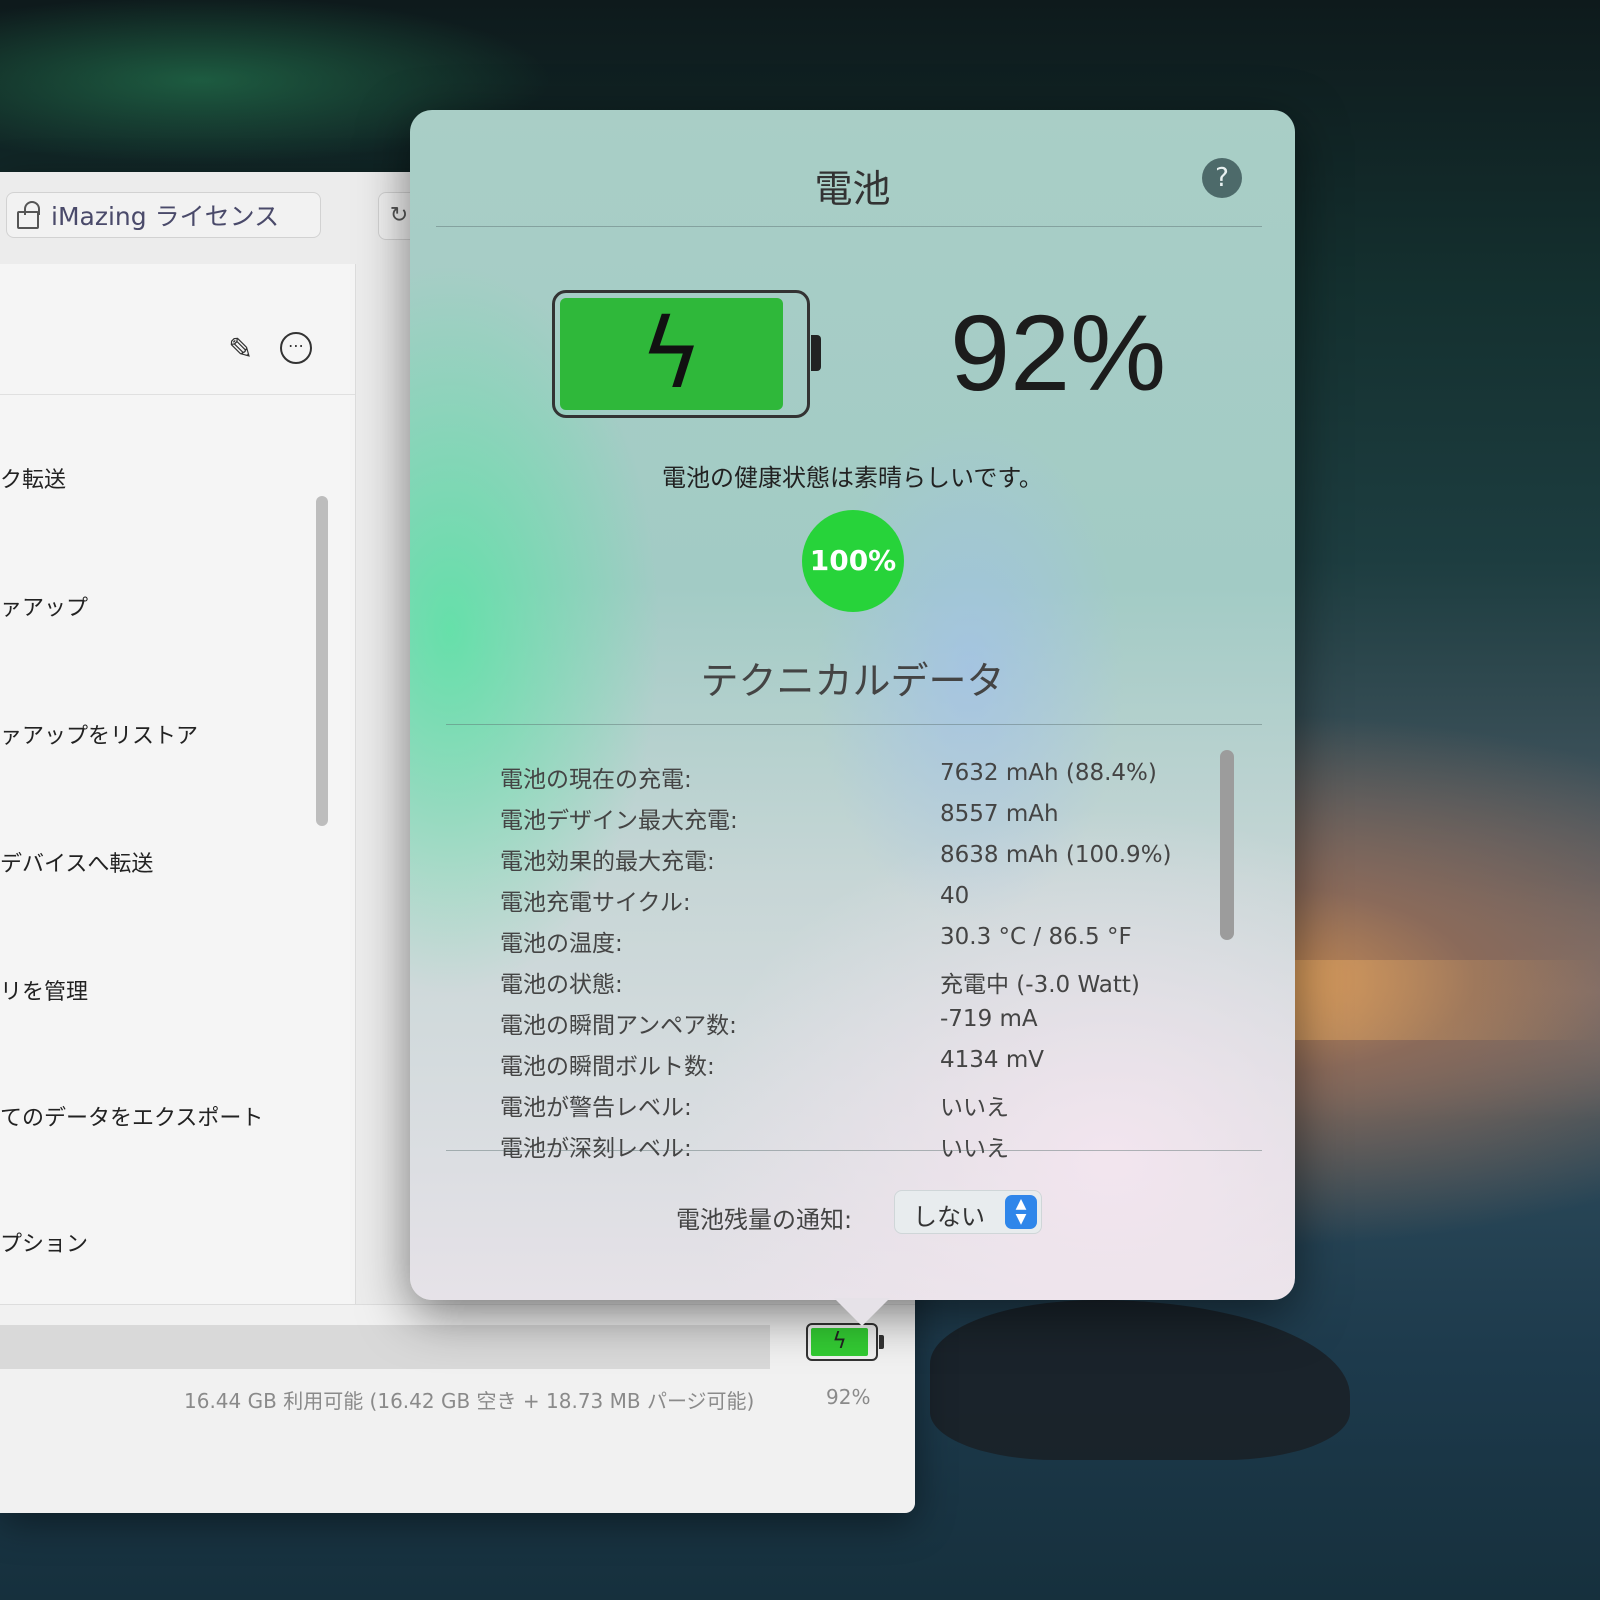  I want to click on list-item: ァアップをリストア, so click(150, 734).